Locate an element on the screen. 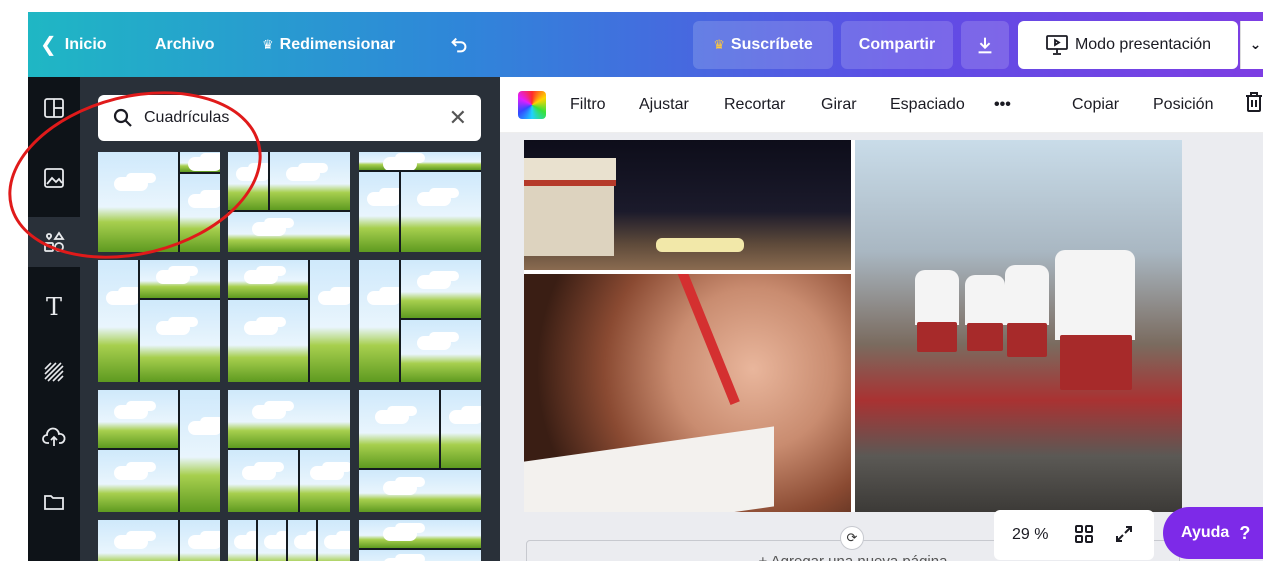  resize-label: Redimensionar is located at coordinates (337, 44).